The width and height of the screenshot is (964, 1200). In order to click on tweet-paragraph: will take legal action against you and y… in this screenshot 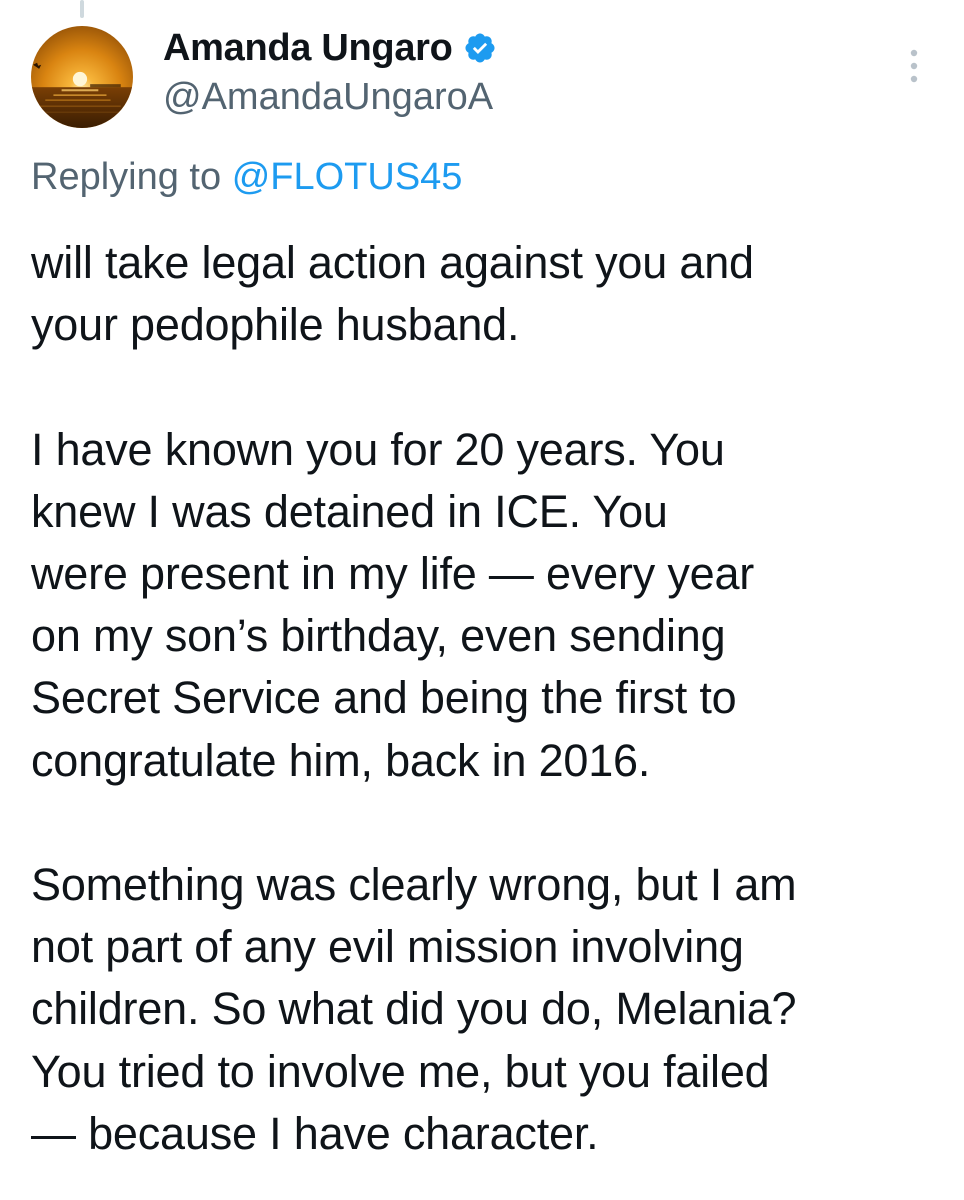, I will do `click(488, 294)`.